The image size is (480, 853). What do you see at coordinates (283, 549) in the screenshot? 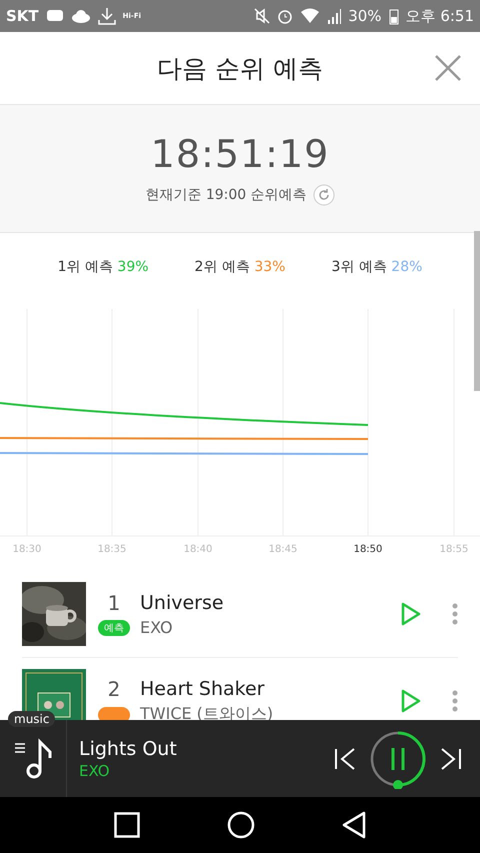
I see `time-axis-label: 18:45` at bounding box center [283, 549].